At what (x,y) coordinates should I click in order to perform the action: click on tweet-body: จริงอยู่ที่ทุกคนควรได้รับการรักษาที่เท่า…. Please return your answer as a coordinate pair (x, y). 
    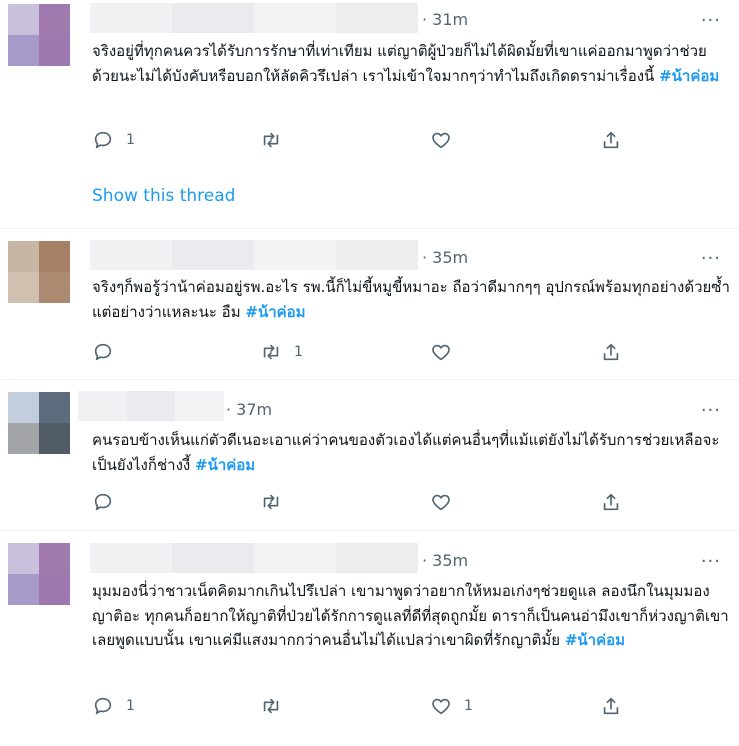
    Looking at the image, I should click on (399, 63).